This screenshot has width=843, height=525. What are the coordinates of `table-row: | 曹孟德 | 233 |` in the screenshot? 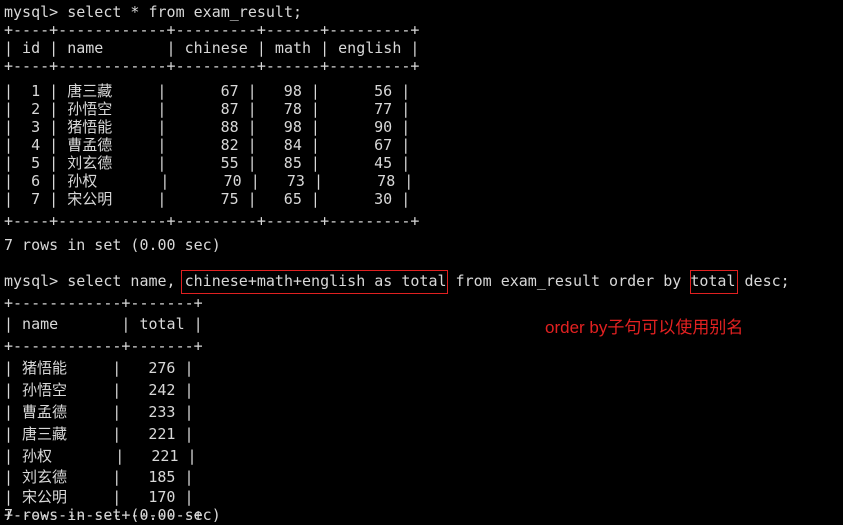 It's located at (99, 412).